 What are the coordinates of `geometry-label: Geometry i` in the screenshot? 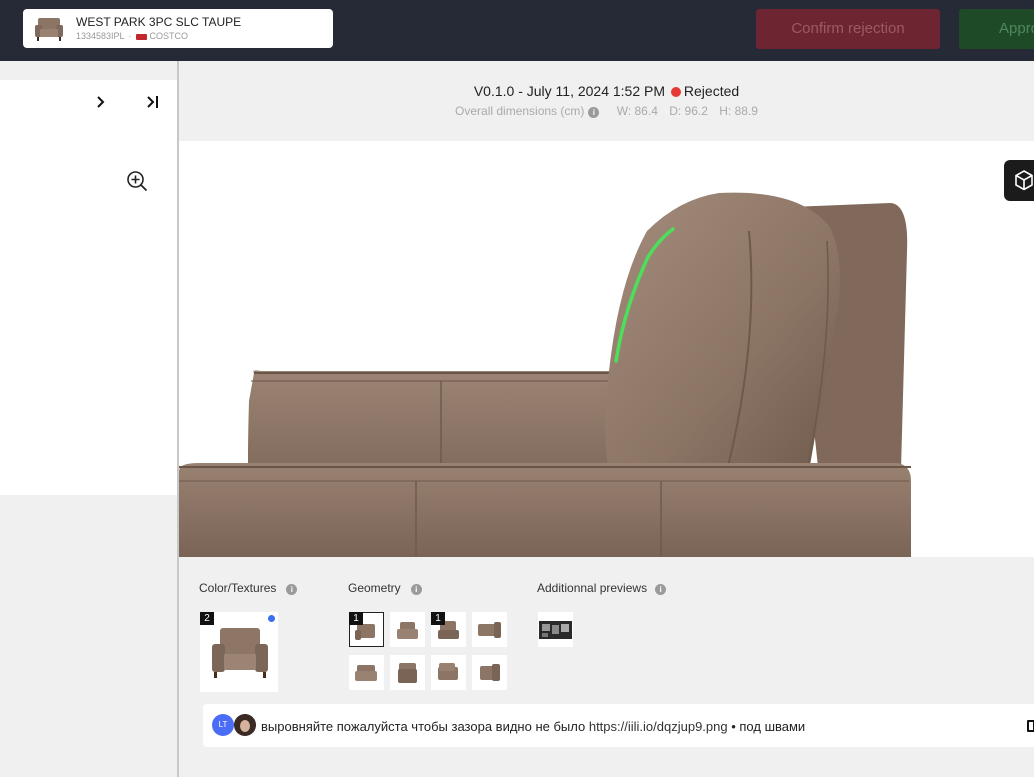 It's located at (385, 588).